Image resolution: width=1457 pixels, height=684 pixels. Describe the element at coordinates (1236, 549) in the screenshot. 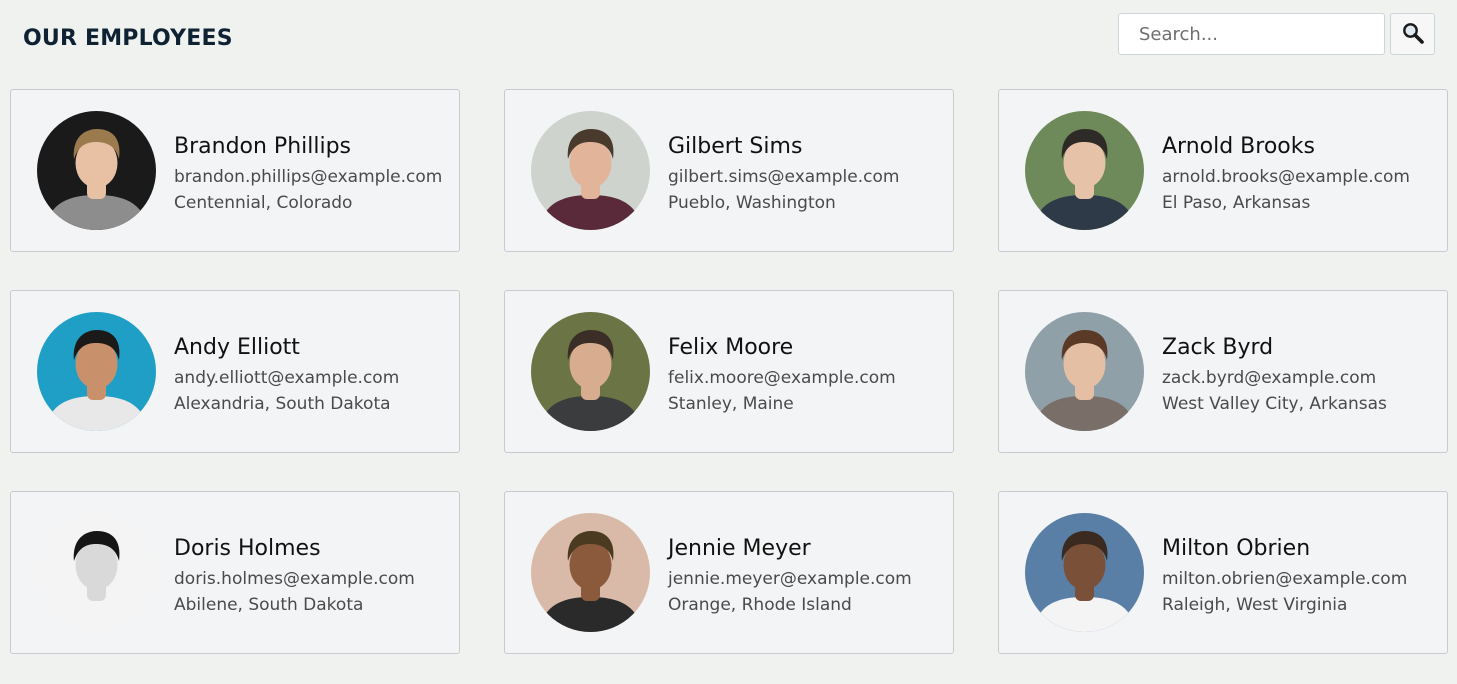

I see `employee-name: Milton Obrien` at that location.